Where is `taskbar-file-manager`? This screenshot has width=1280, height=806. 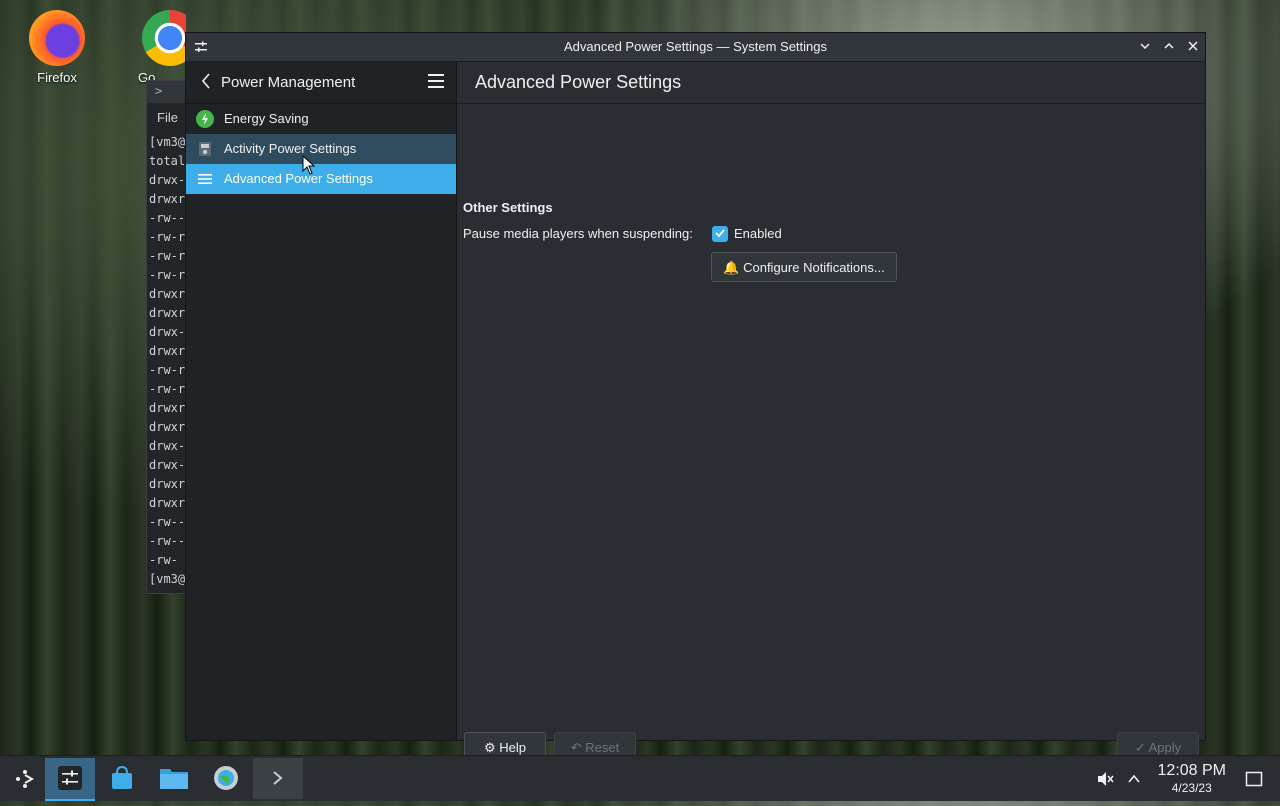
taskbar-file-manager is located at coordinates (174, 778).